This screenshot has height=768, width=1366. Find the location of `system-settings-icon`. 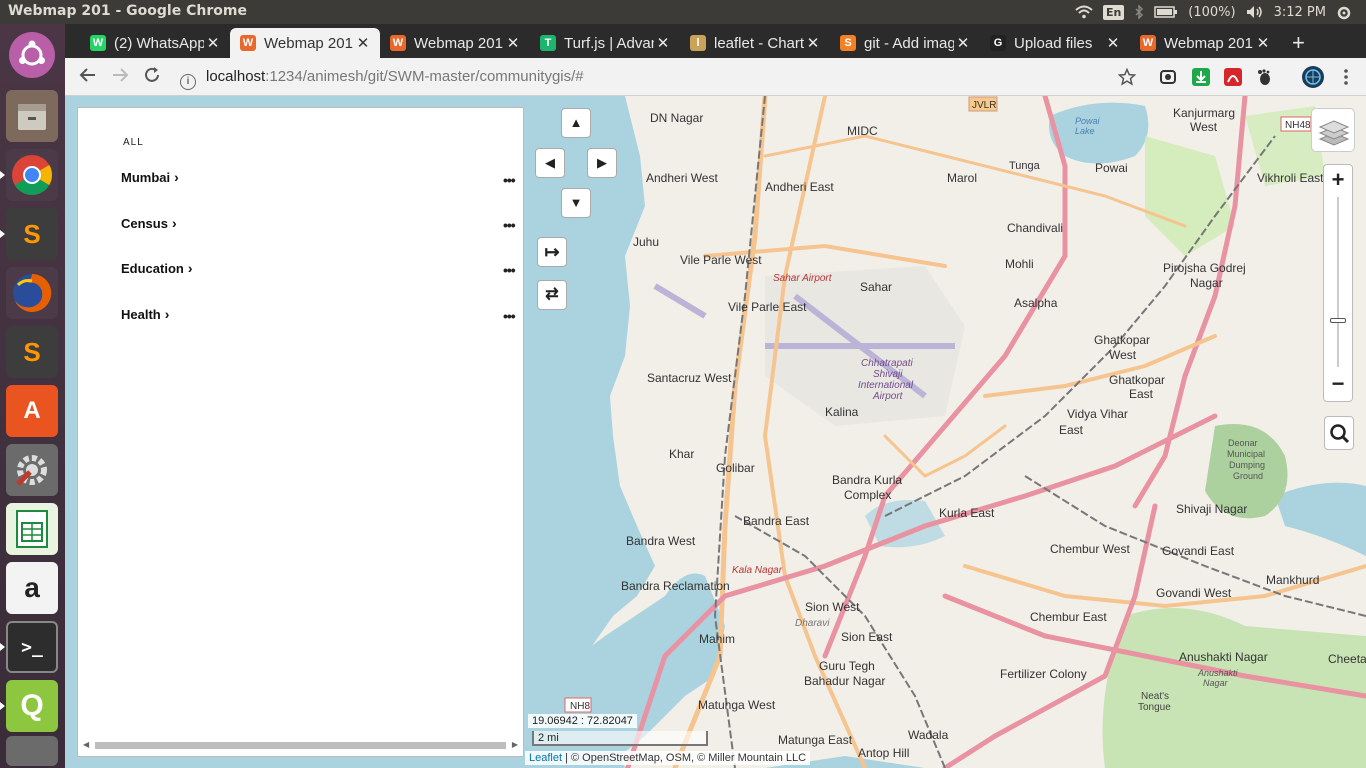

system-settings-icon is located at coordinates (32, 470).